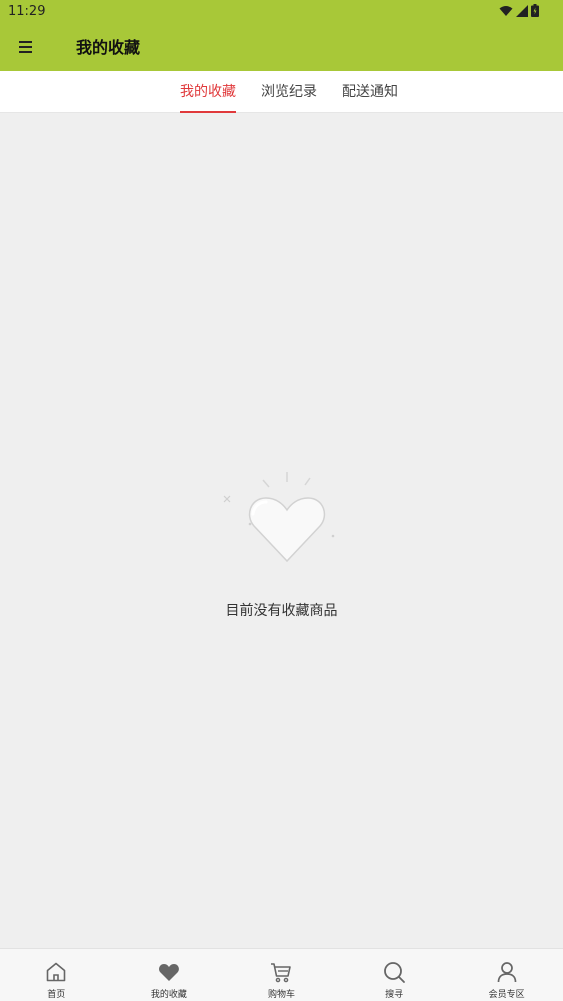  I want to click on wifi-icon, so click(506, 10).